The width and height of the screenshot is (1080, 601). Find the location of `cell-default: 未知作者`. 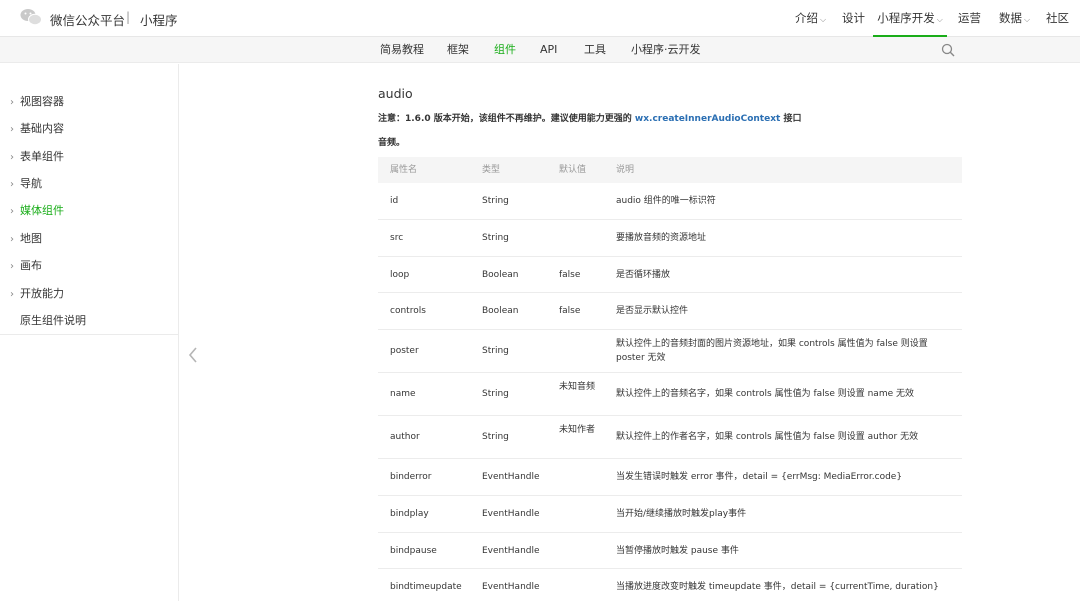

cell-default: 未知作者 is located at coordinates (577, 430).